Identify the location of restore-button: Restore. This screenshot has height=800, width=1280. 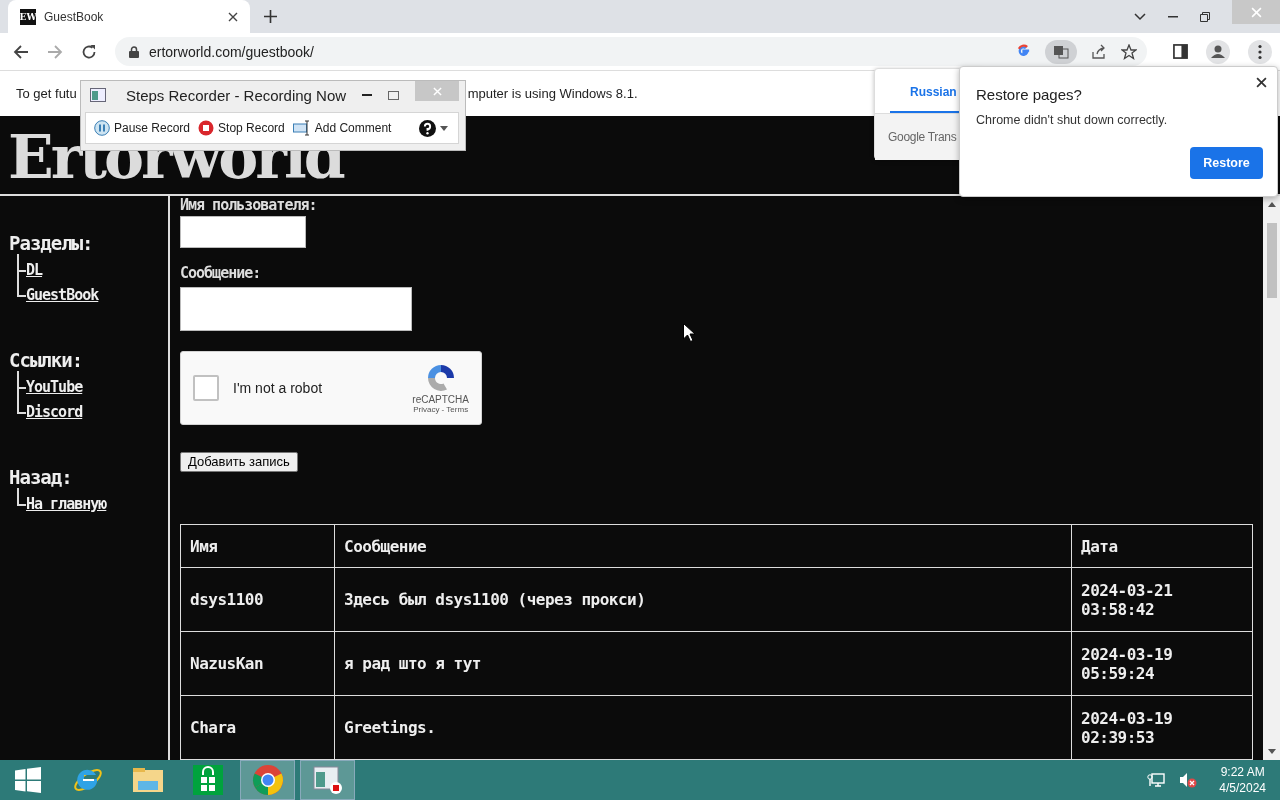
(1226, 163).